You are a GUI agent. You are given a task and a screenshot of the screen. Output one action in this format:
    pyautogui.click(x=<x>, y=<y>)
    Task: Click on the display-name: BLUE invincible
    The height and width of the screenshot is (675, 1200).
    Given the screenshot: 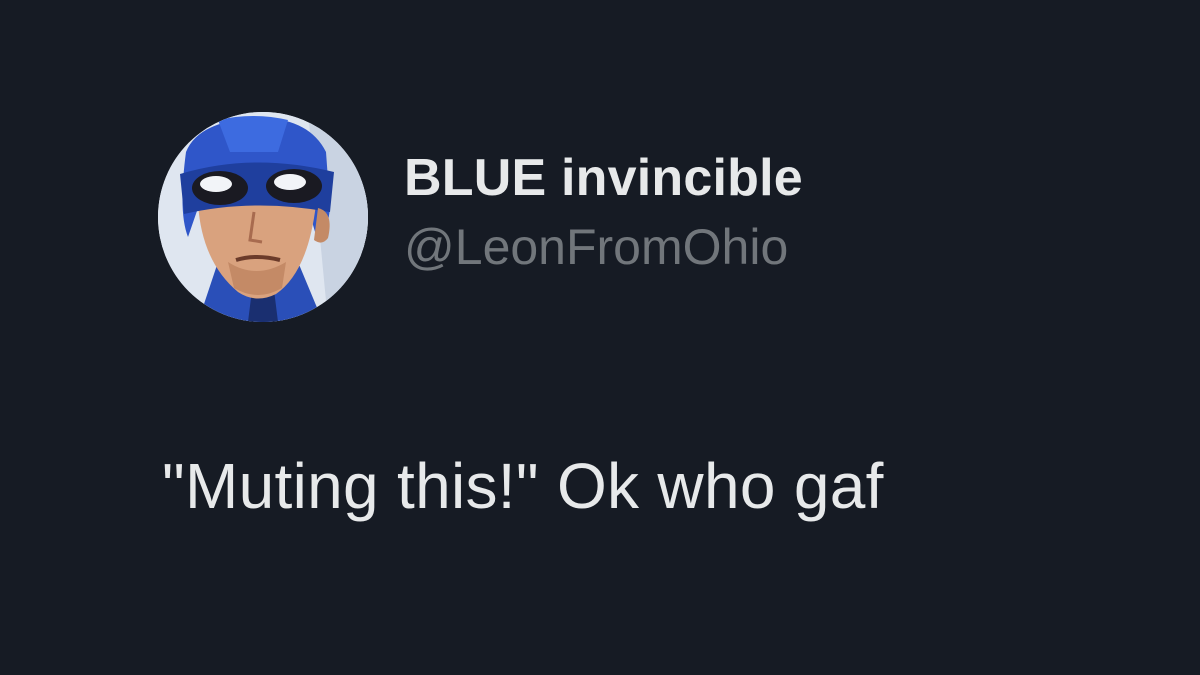 What is the action you would take?
    pyautogui.click(x=603, y=179)
    